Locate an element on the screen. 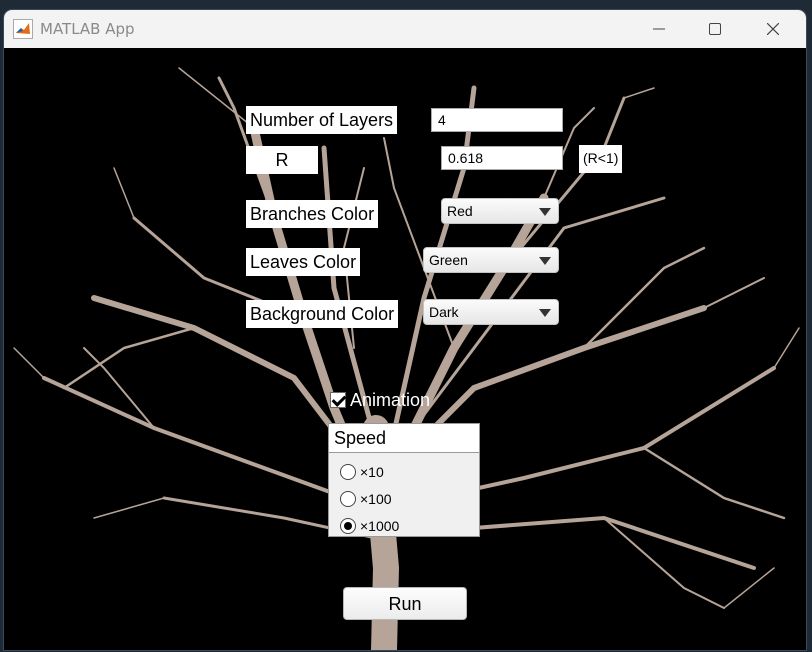  speed-panel: Speed ×10 ×100 ×1000 is located at coordinates (404, 480).